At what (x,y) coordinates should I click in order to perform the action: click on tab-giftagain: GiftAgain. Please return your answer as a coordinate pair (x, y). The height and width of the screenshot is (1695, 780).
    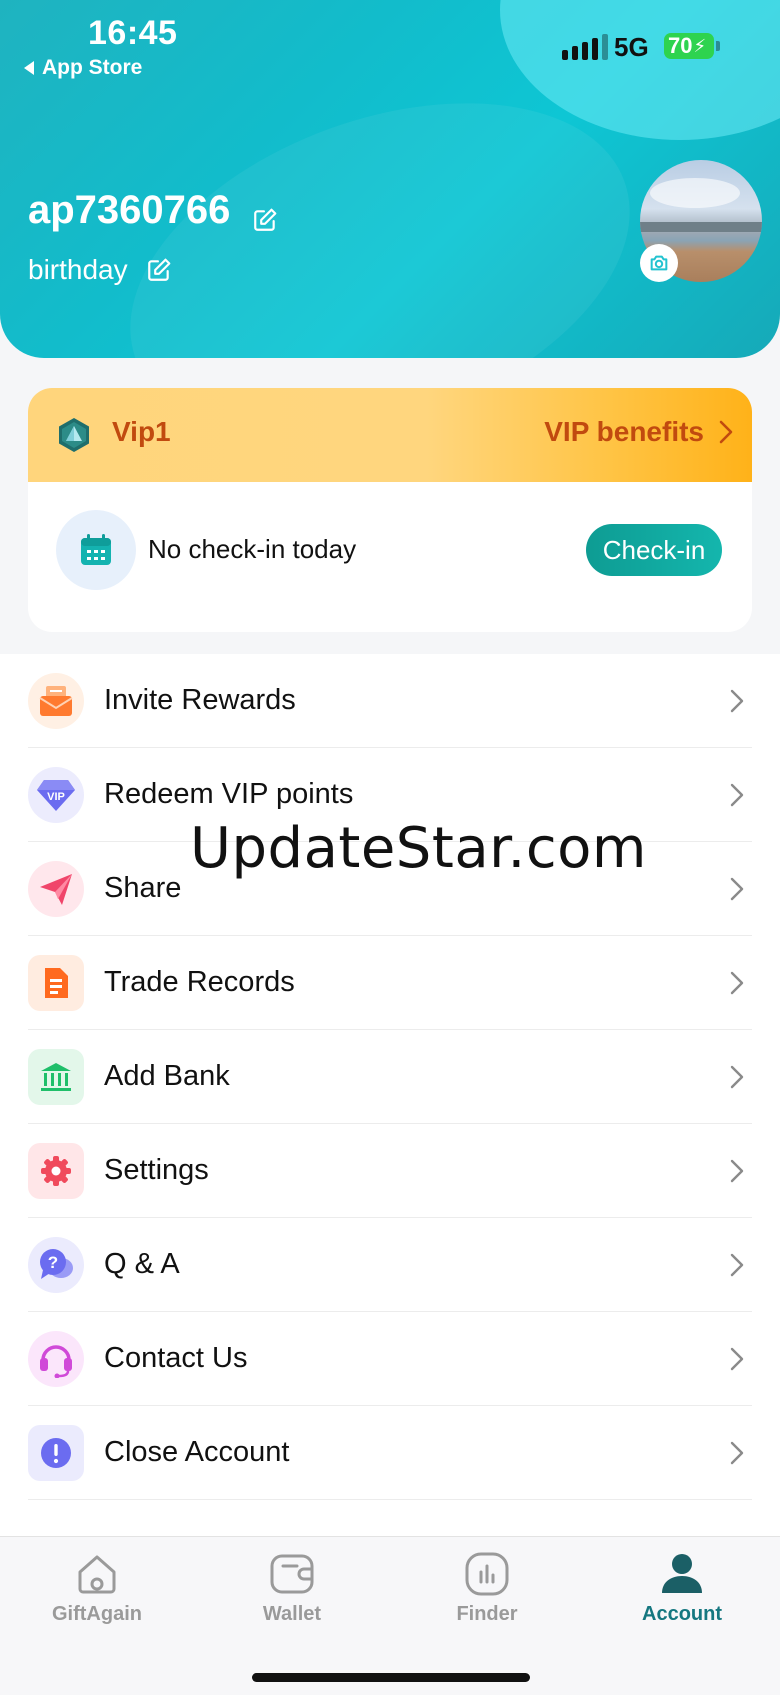
    Looking at the image, I should click on (97, 1588).